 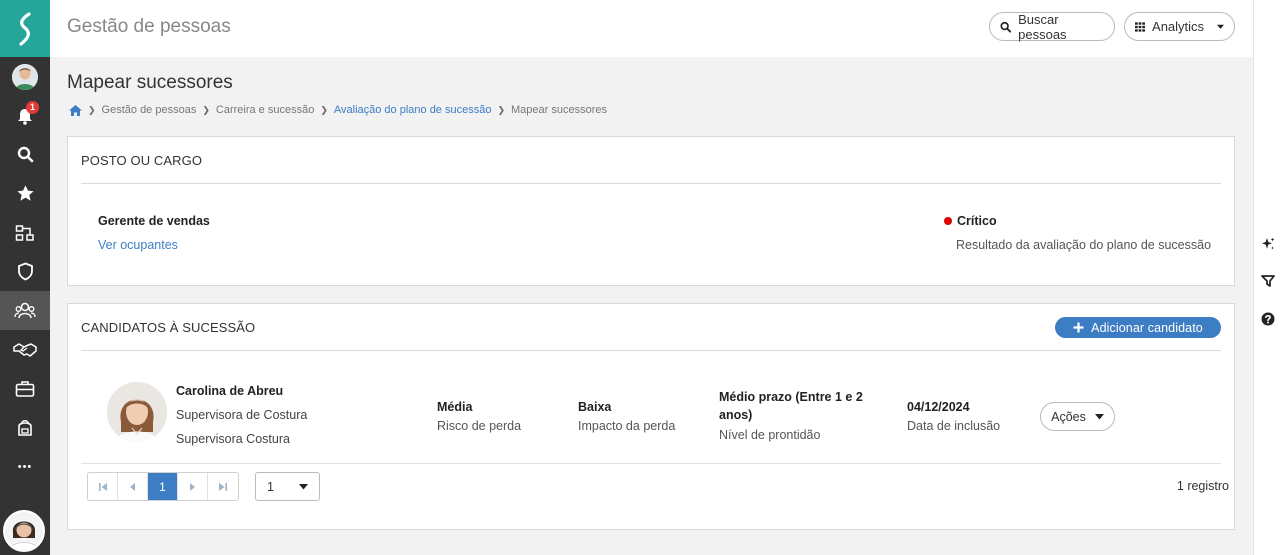 I want to click on home-icon, so click(x=75, y=110).